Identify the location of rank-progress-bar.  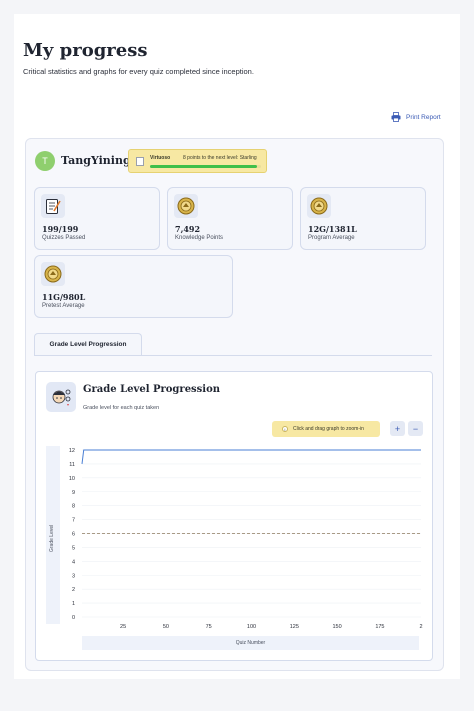
(205, 166).